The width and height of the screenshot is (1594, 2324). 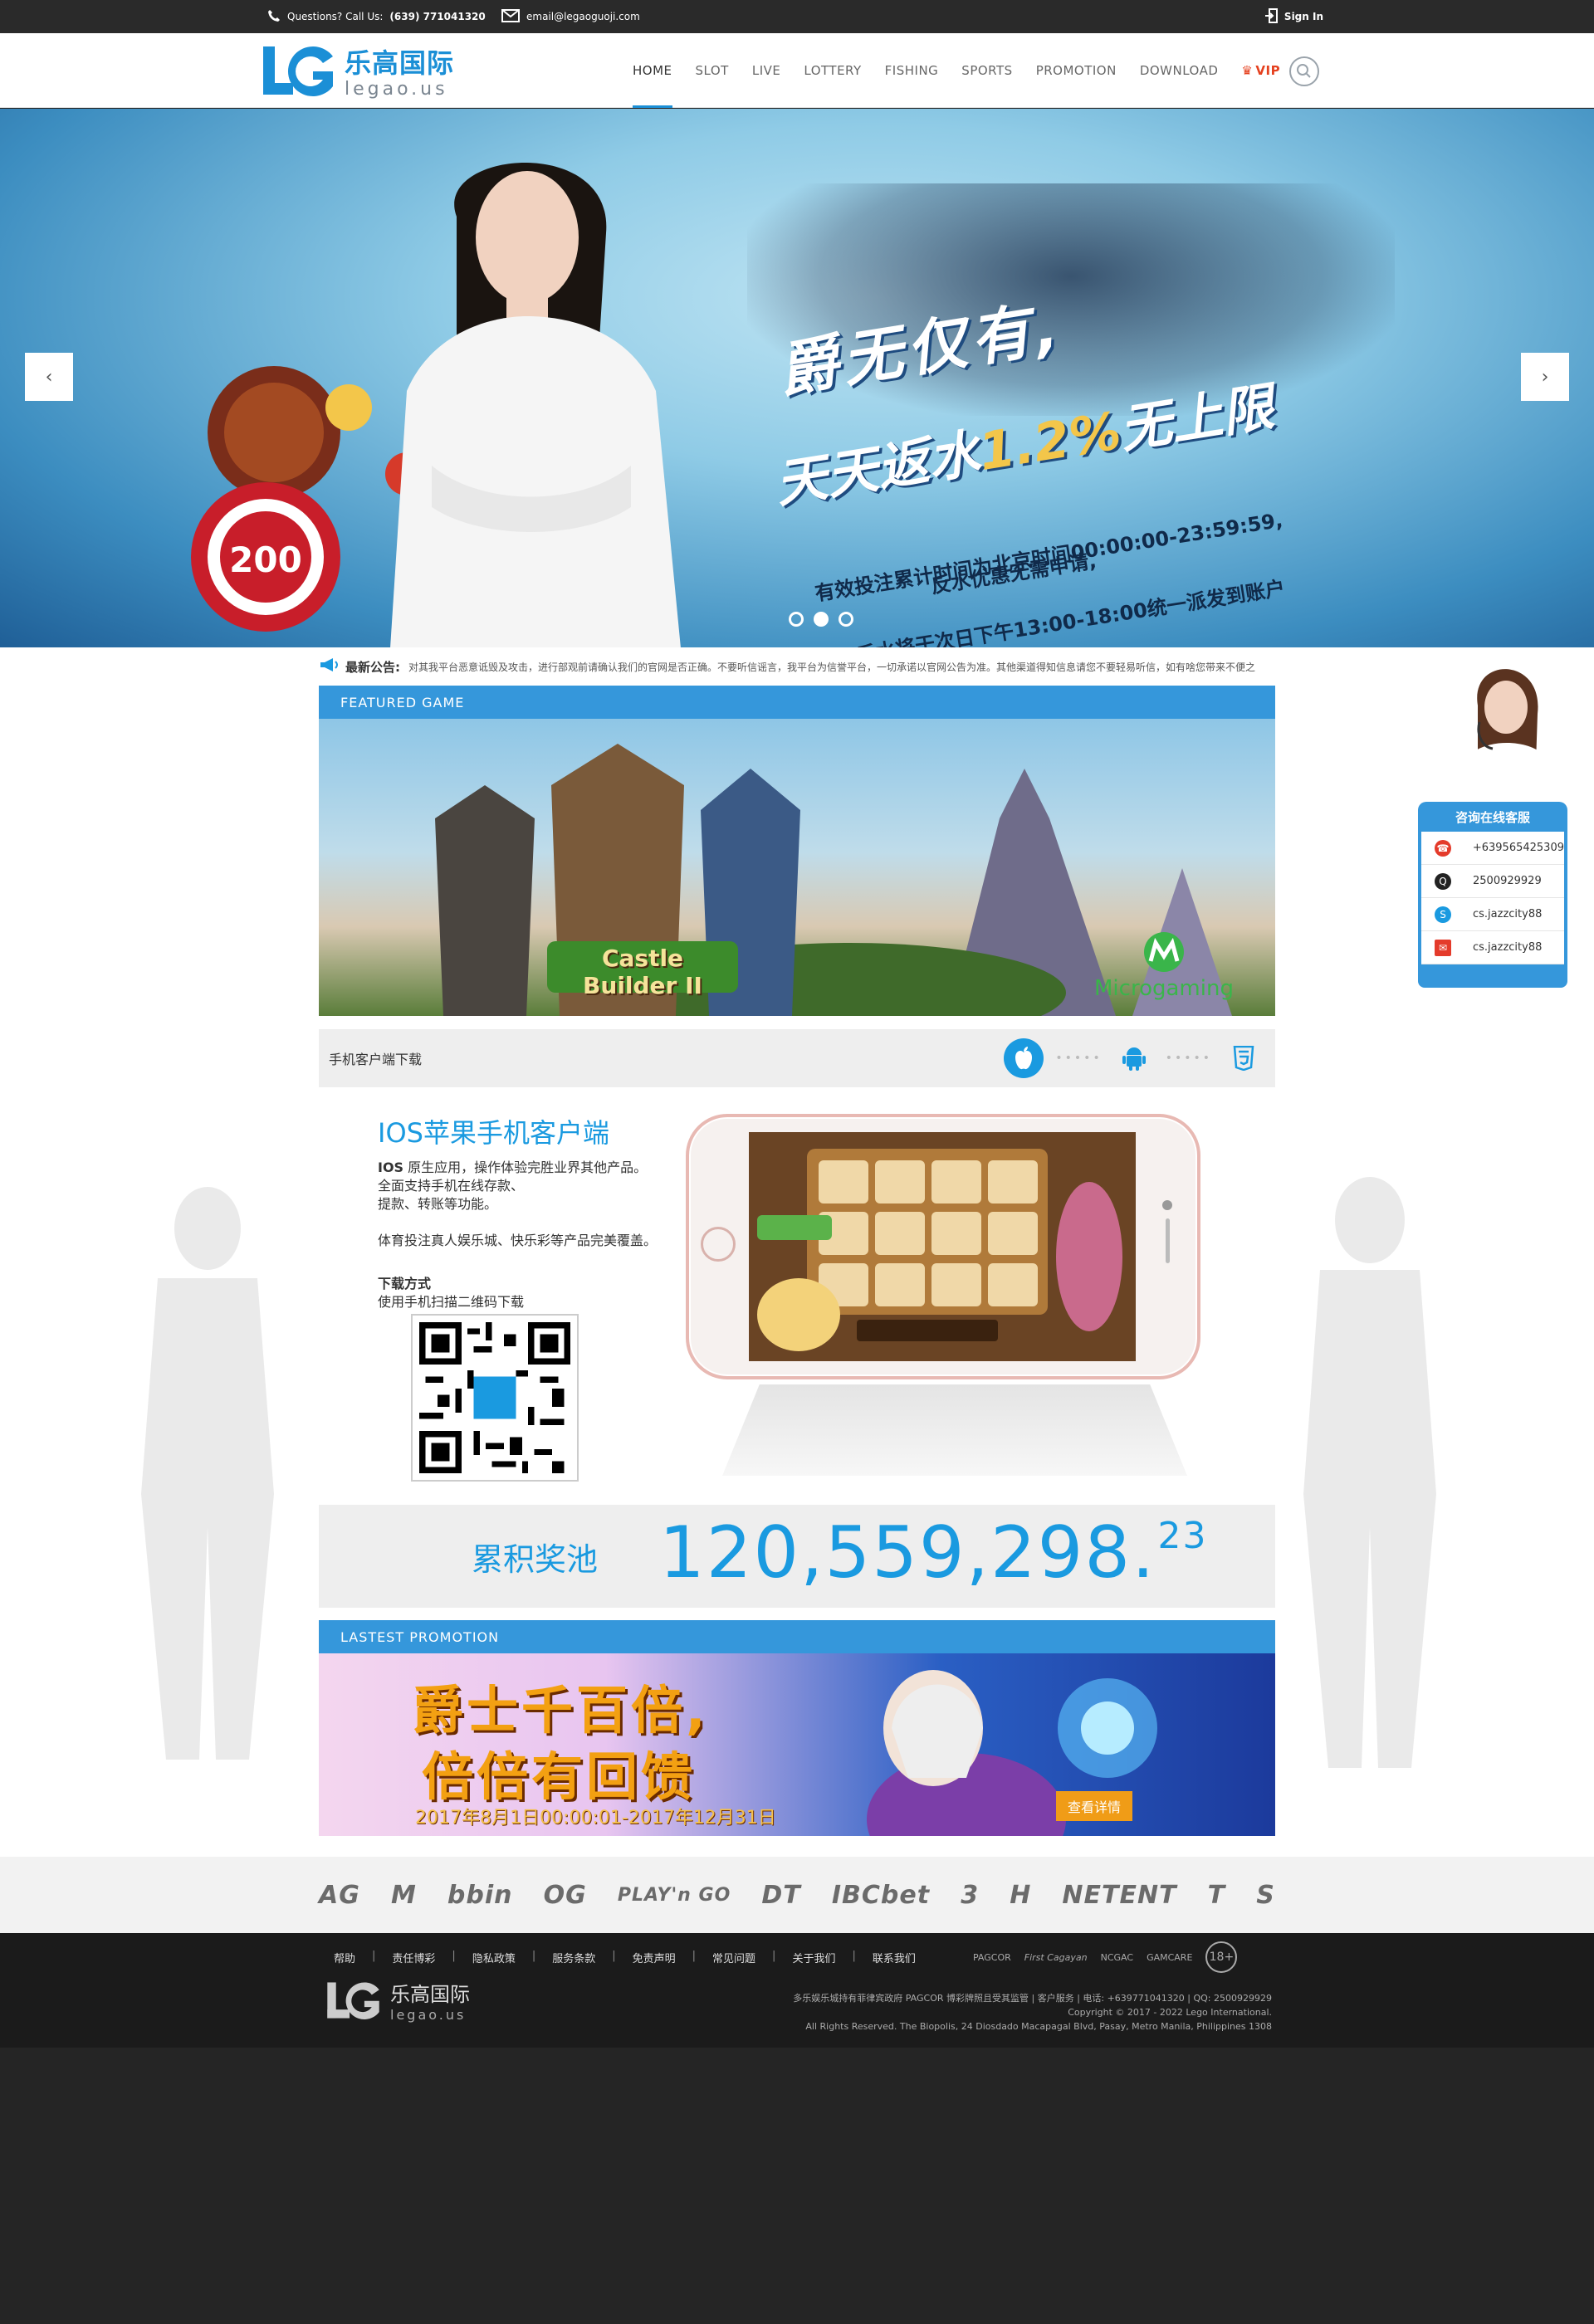 I want to click on nav-fishing: FISHING, so click(x=912, y=70).